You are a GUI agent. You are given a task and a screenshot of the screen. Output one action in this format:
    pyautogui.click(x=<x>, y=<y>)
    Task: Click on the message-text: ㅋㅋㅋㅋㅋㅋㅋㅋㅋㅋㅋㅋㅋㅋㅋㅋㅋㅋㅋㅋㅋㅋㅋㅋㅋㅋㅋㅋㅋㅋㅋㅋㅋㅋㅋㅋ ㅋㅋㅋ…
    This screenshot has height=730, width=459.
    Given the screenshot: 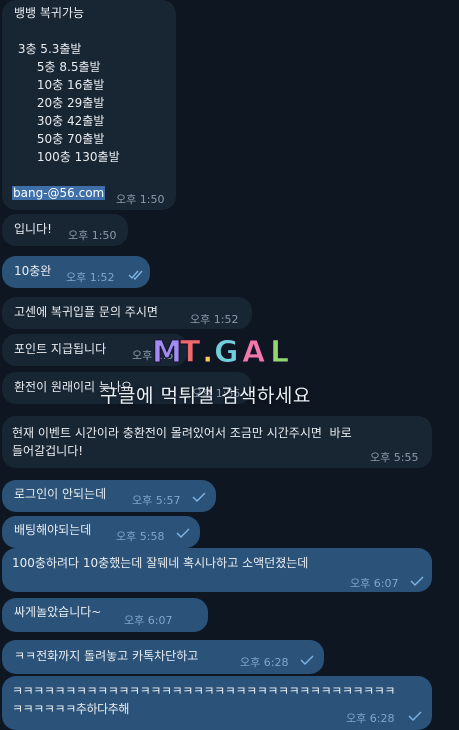 What is the action you would take?
    pyautogui.click(x=204, y=700)
    